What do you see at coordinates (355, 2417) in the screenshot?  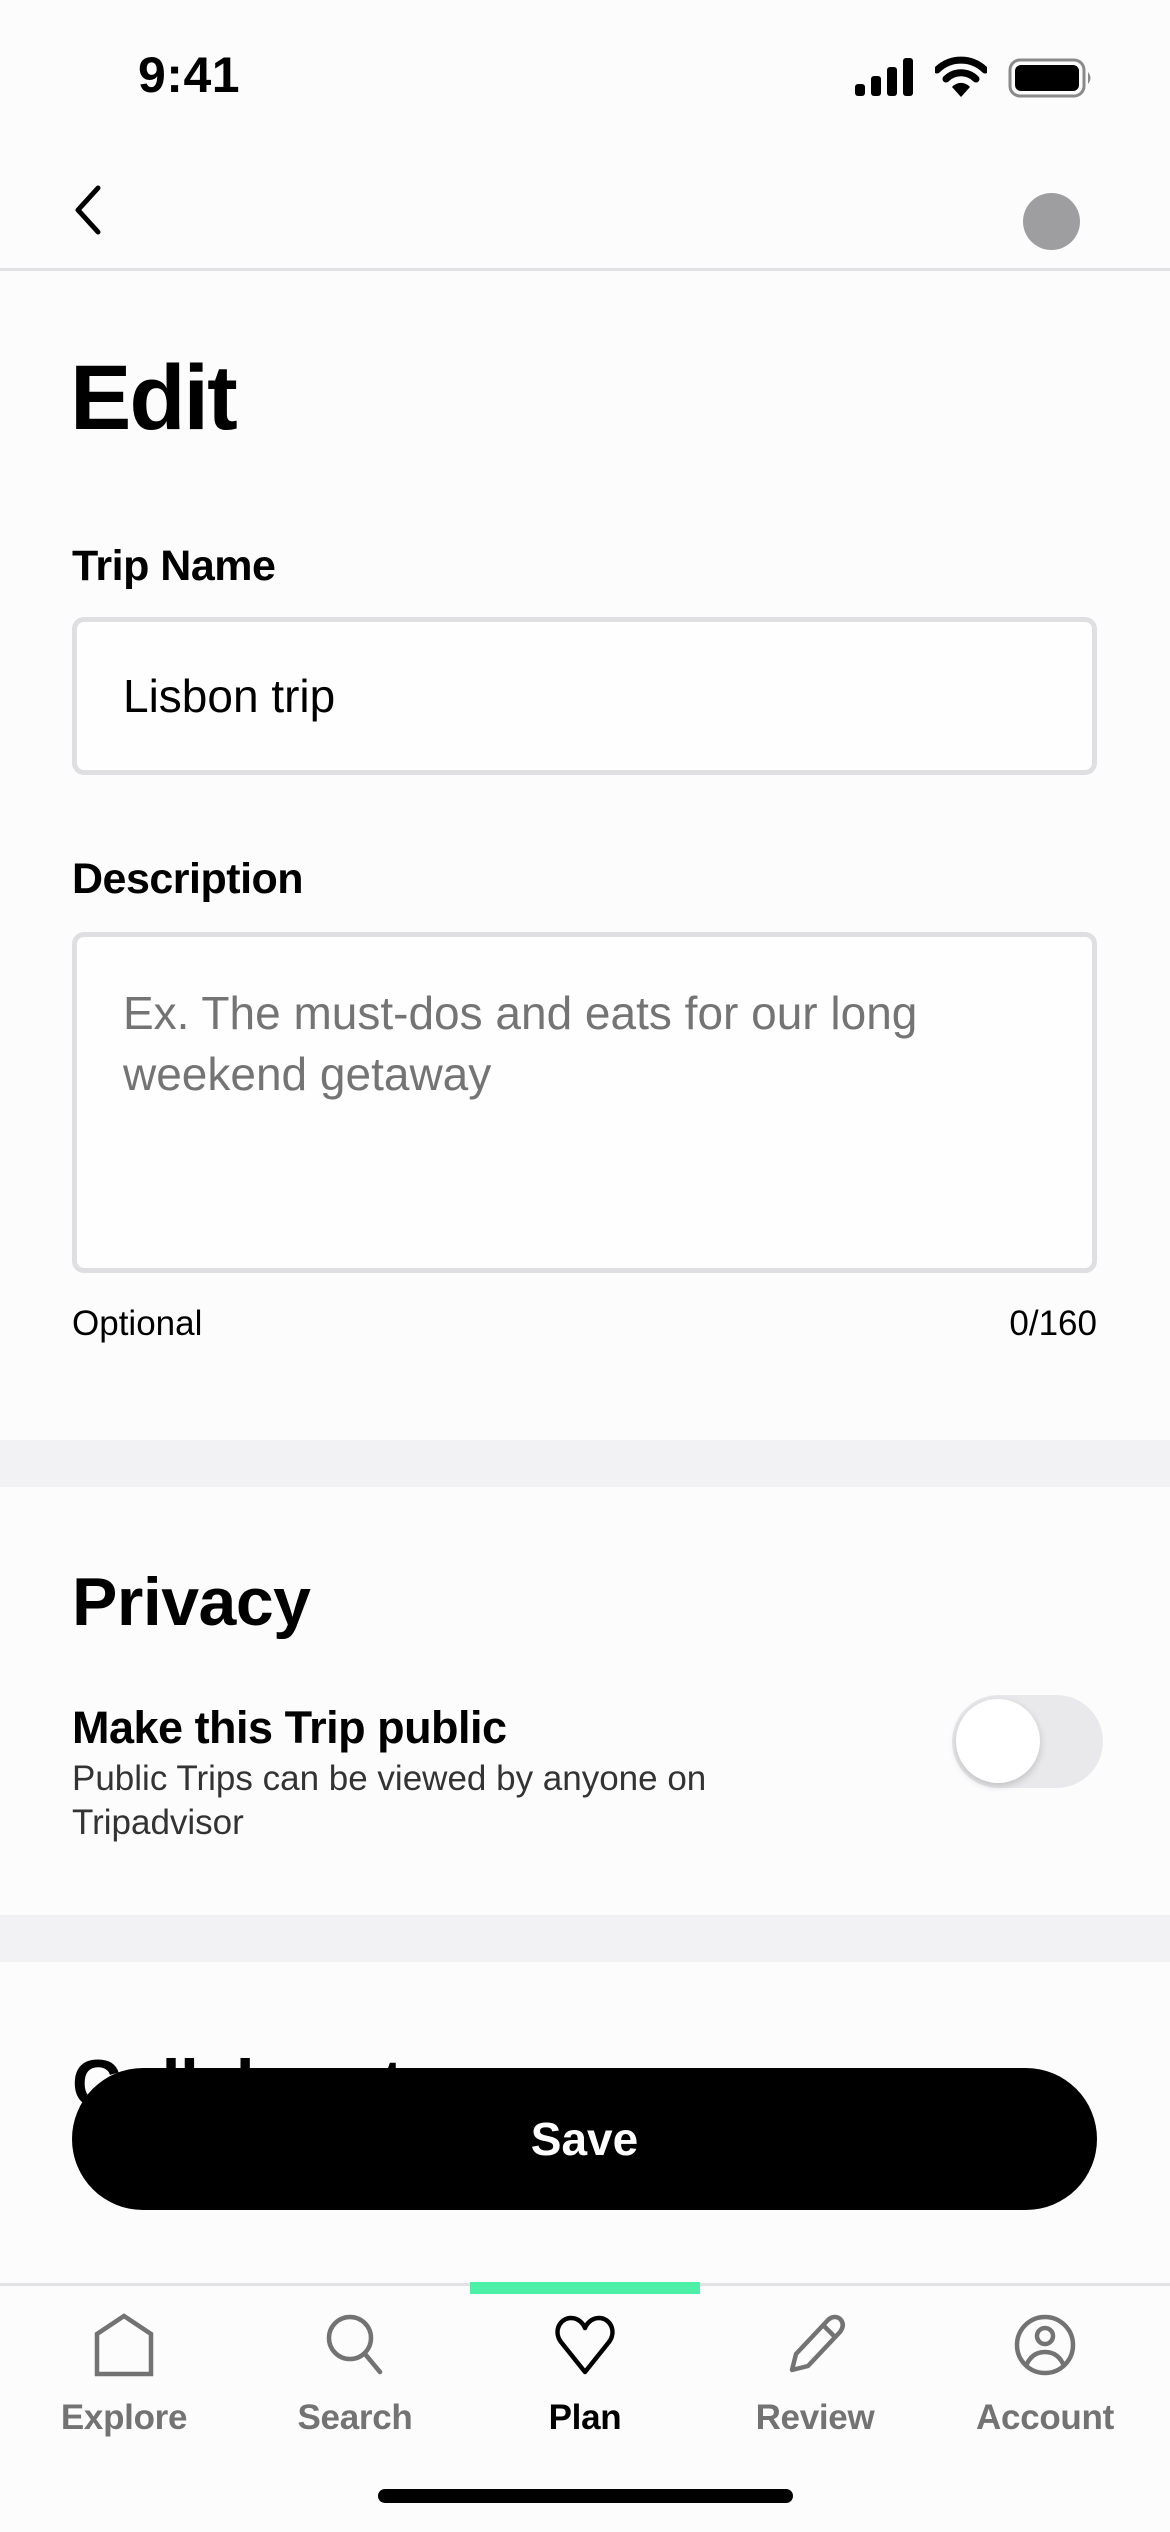 I see `tab-label: Search` at bounding box center [355, 2417].